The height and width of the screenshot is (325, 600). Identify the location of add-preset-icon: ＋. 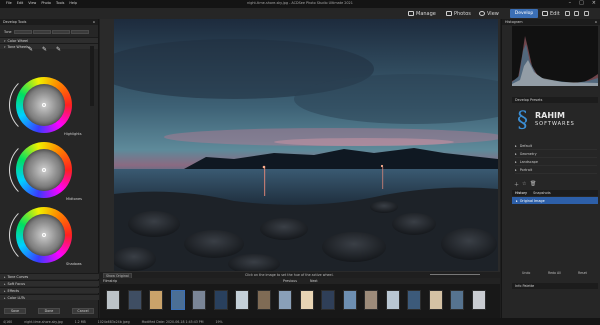
(516, 184).